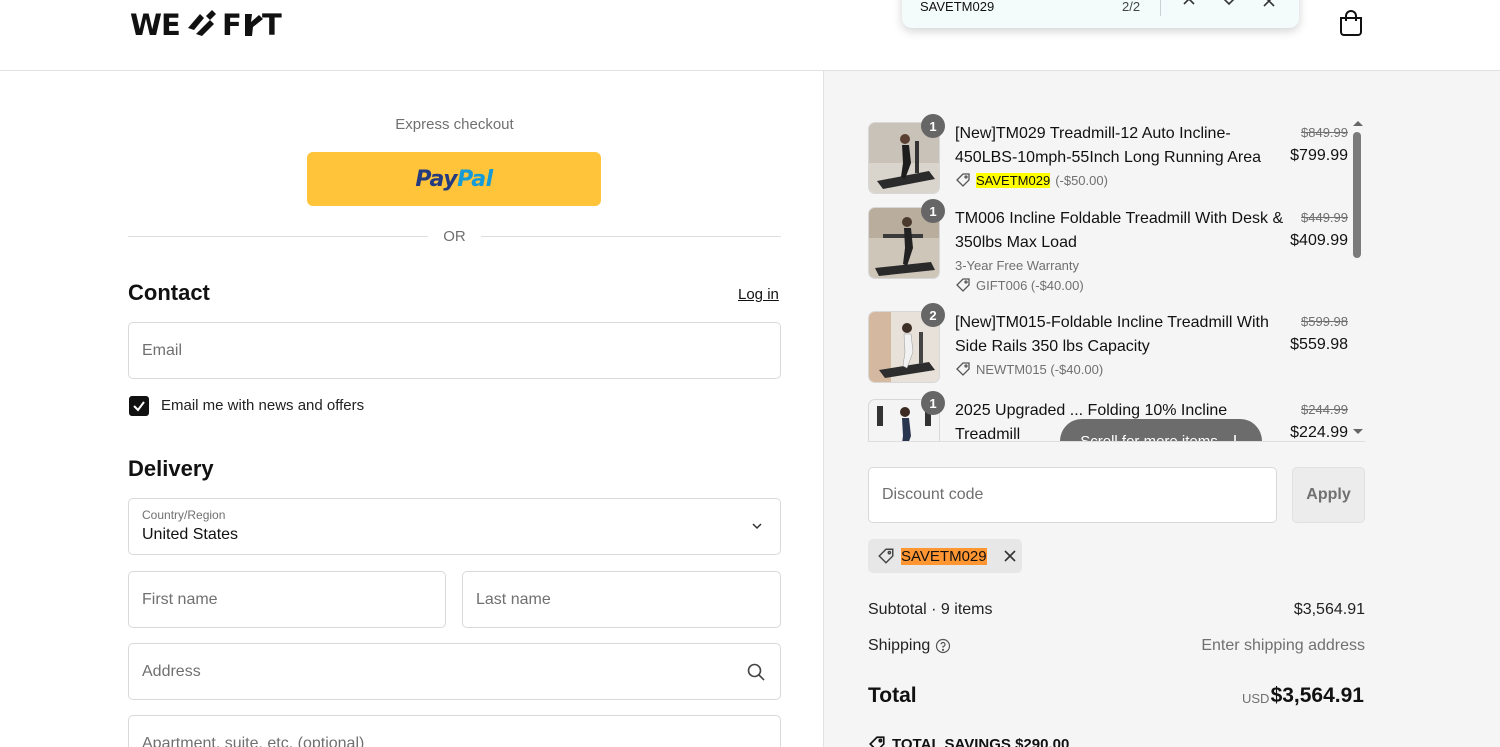 This screenshot has height=747, width=1500. Describe the element at coordinates (454, 671) in the screenshot. I see `address-field: Address` at that location.